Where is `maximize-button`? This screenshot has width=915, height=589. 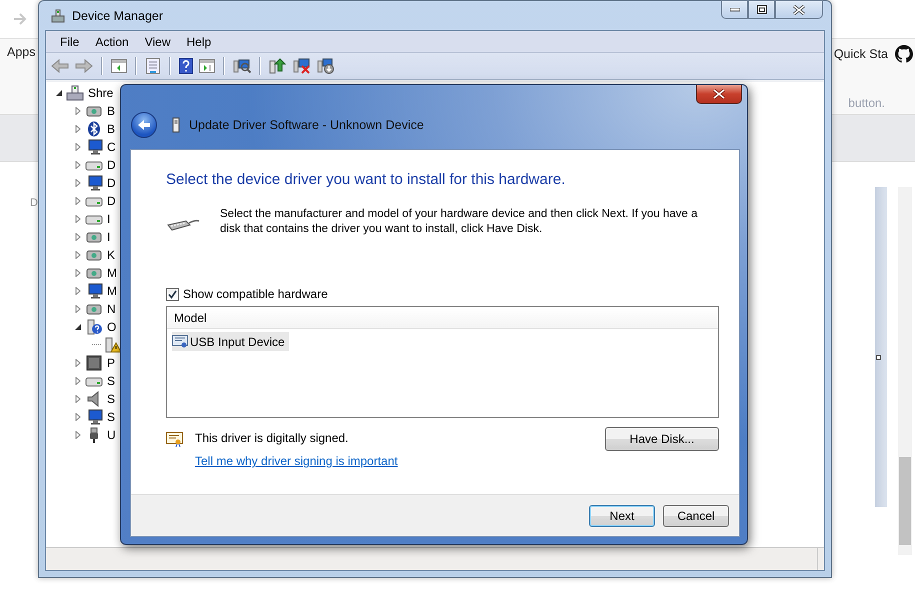
maximize-button is located at coordinates (761, 9).